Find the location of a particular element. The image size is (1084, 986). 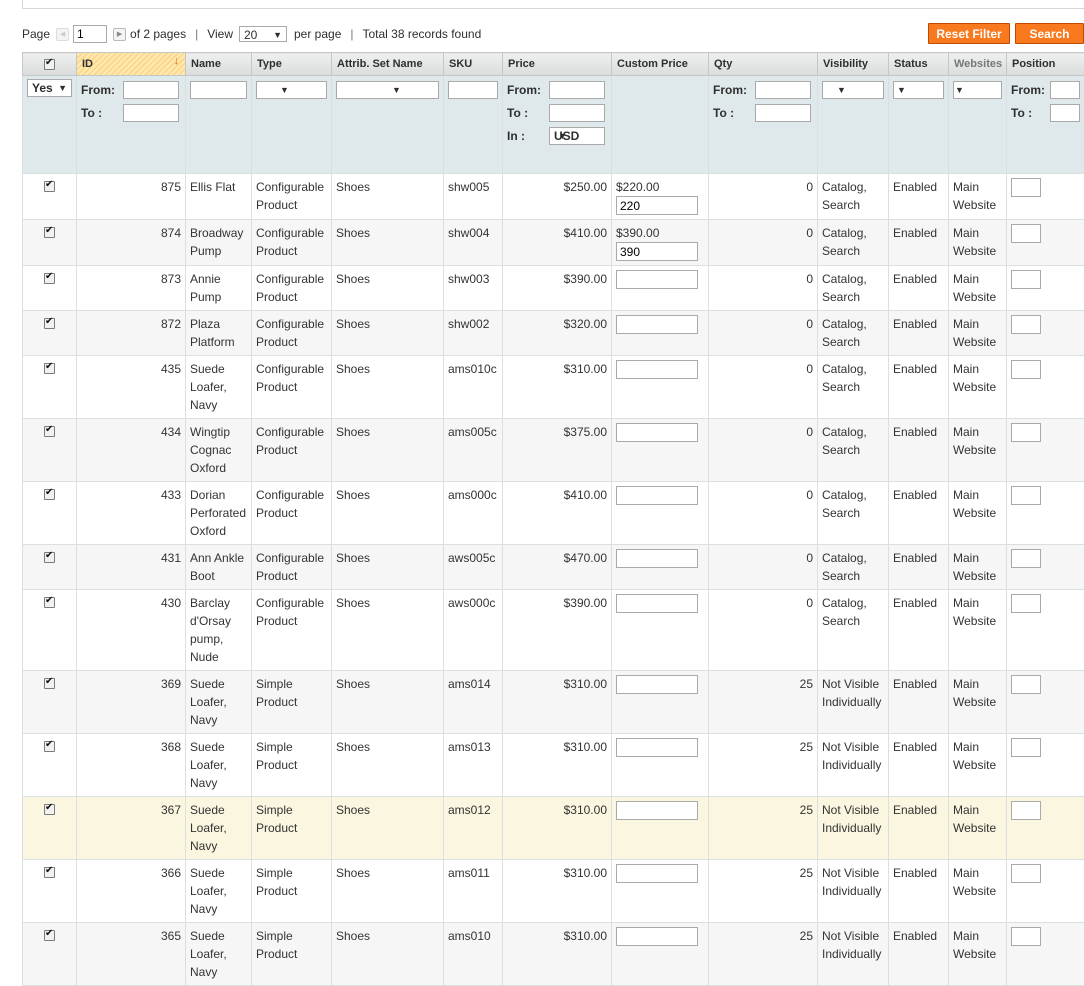

col-header-sku: SKU is located at coordinates (473, 64).